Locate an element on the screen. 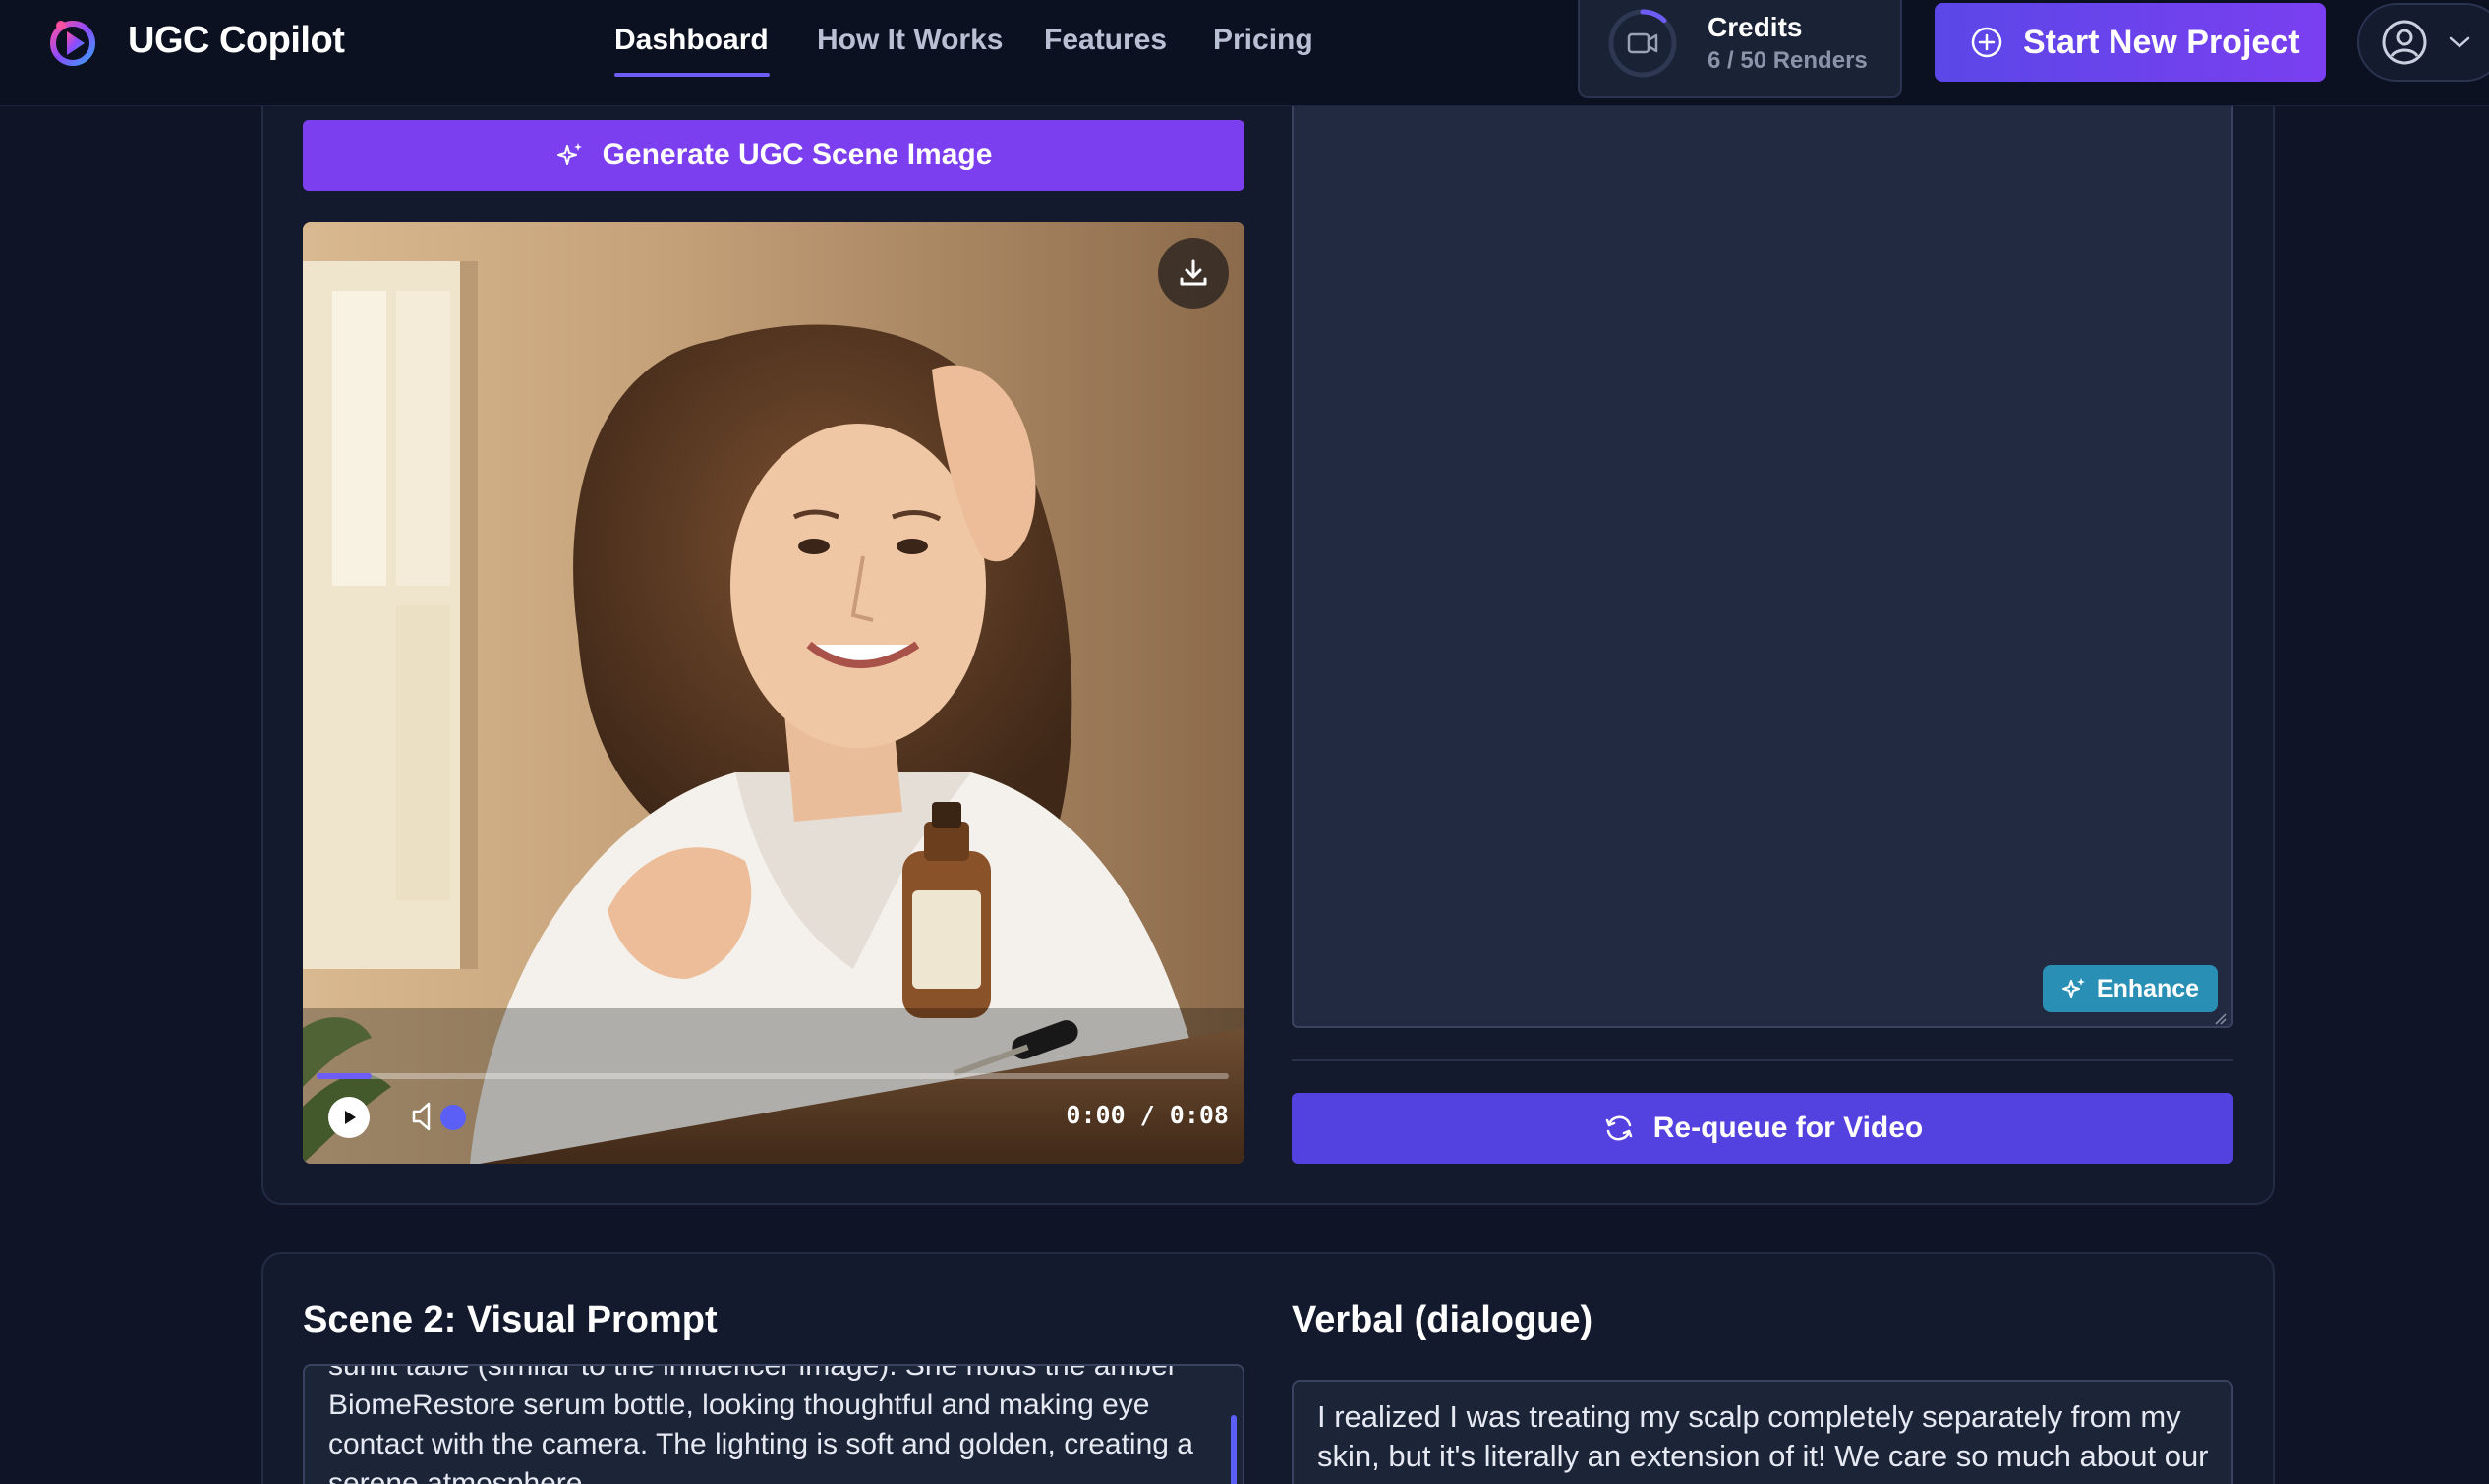  play-icon is located at coordinates (350, 1117).